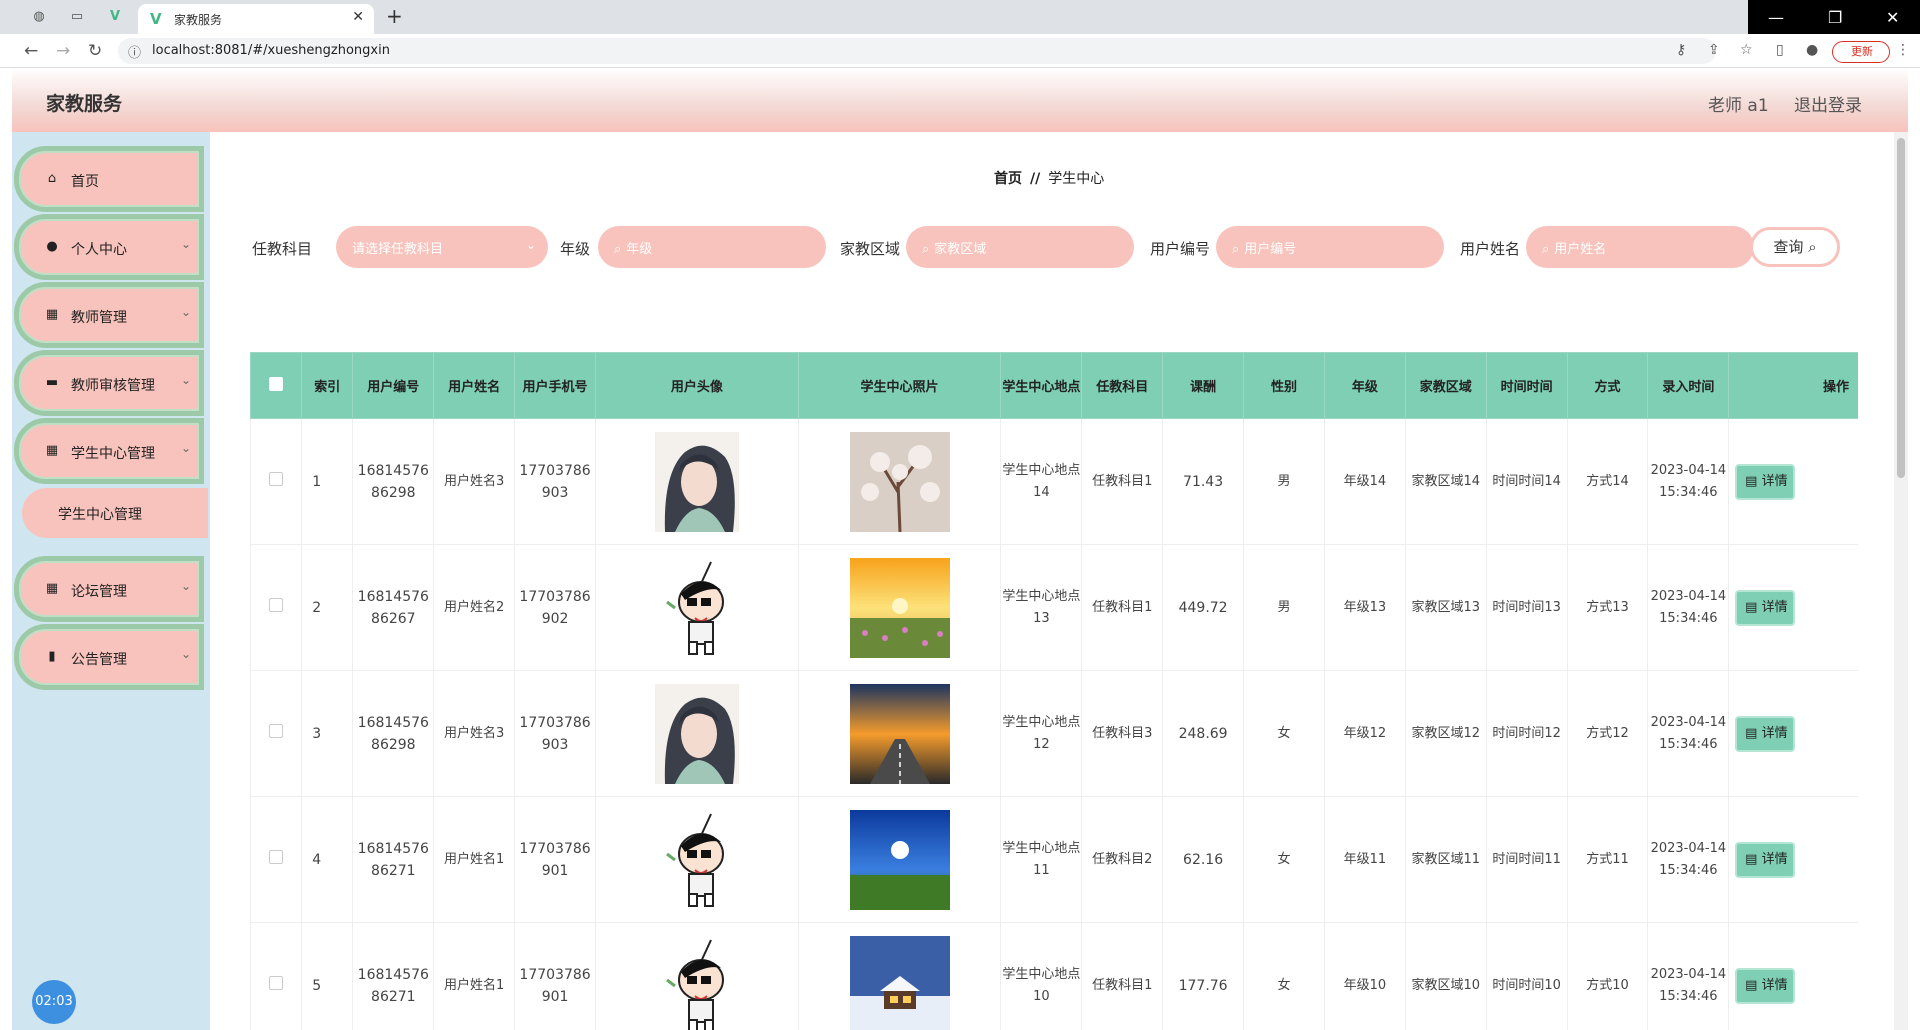 The width and height of the screenshot is (1920, 1030). I want to click on breadcrumb-home: 首页, so click(1008, 179).